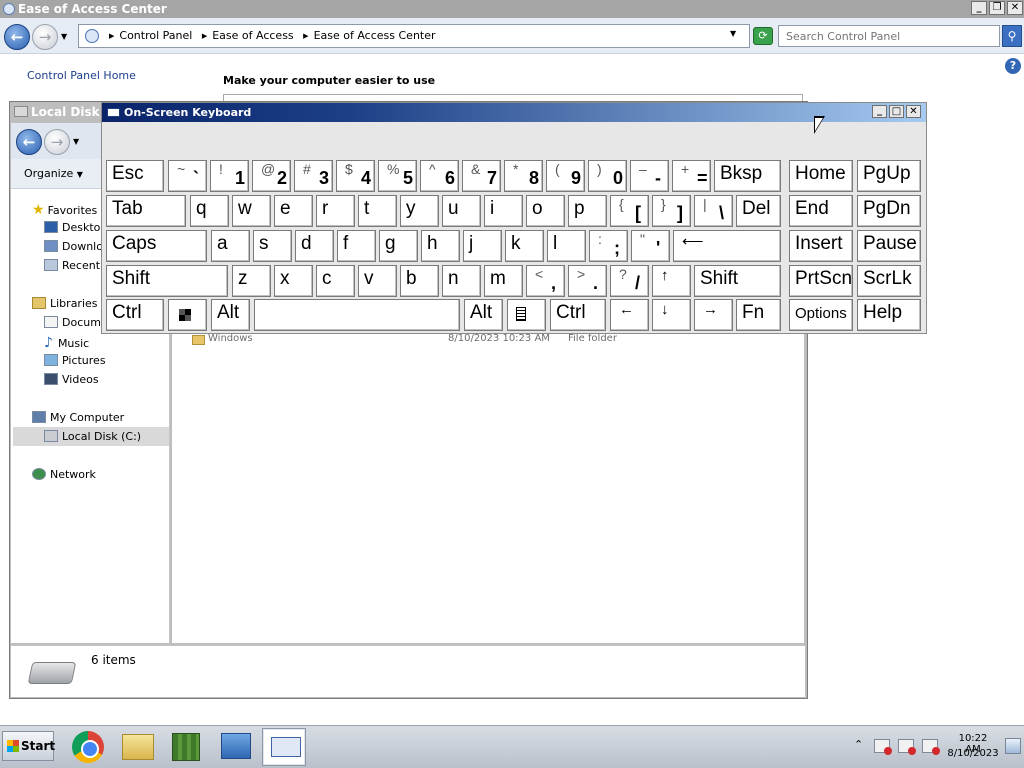 This screenshot has width=1024, height=768. What do you see at coordinates (251, 211) in the screenshot?
I see `key-w: w` at bounding box center [251, 211].